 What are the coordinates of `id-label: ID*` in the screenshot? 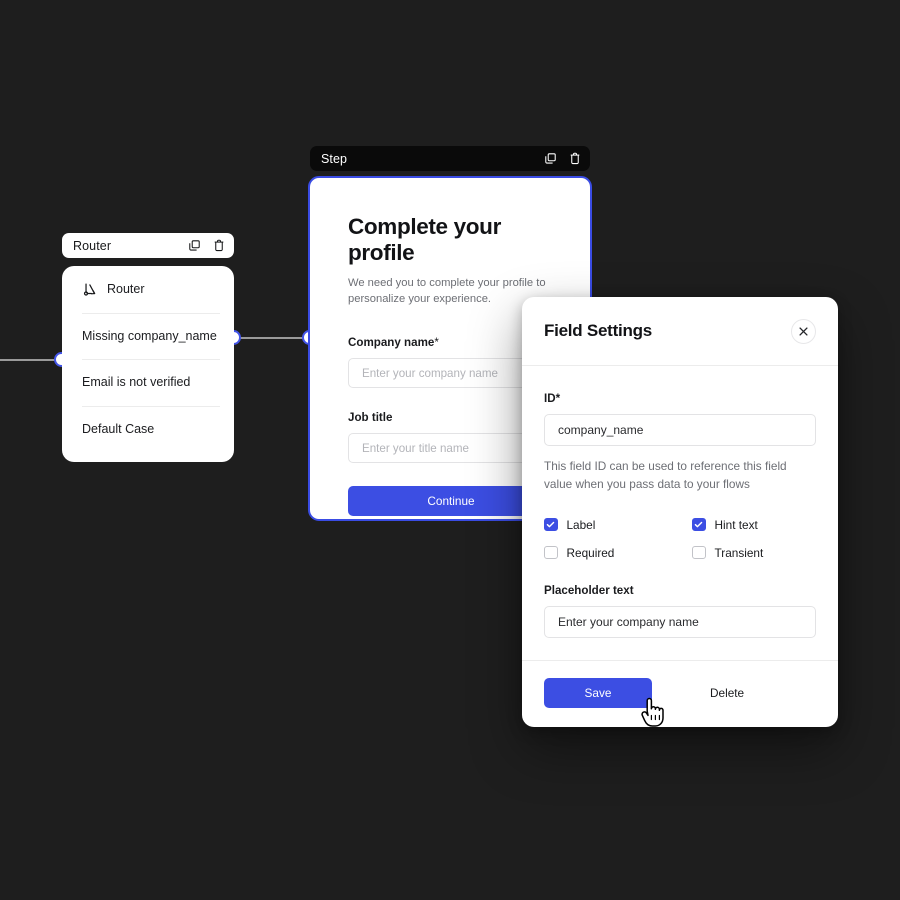 It's located at (552, 398).